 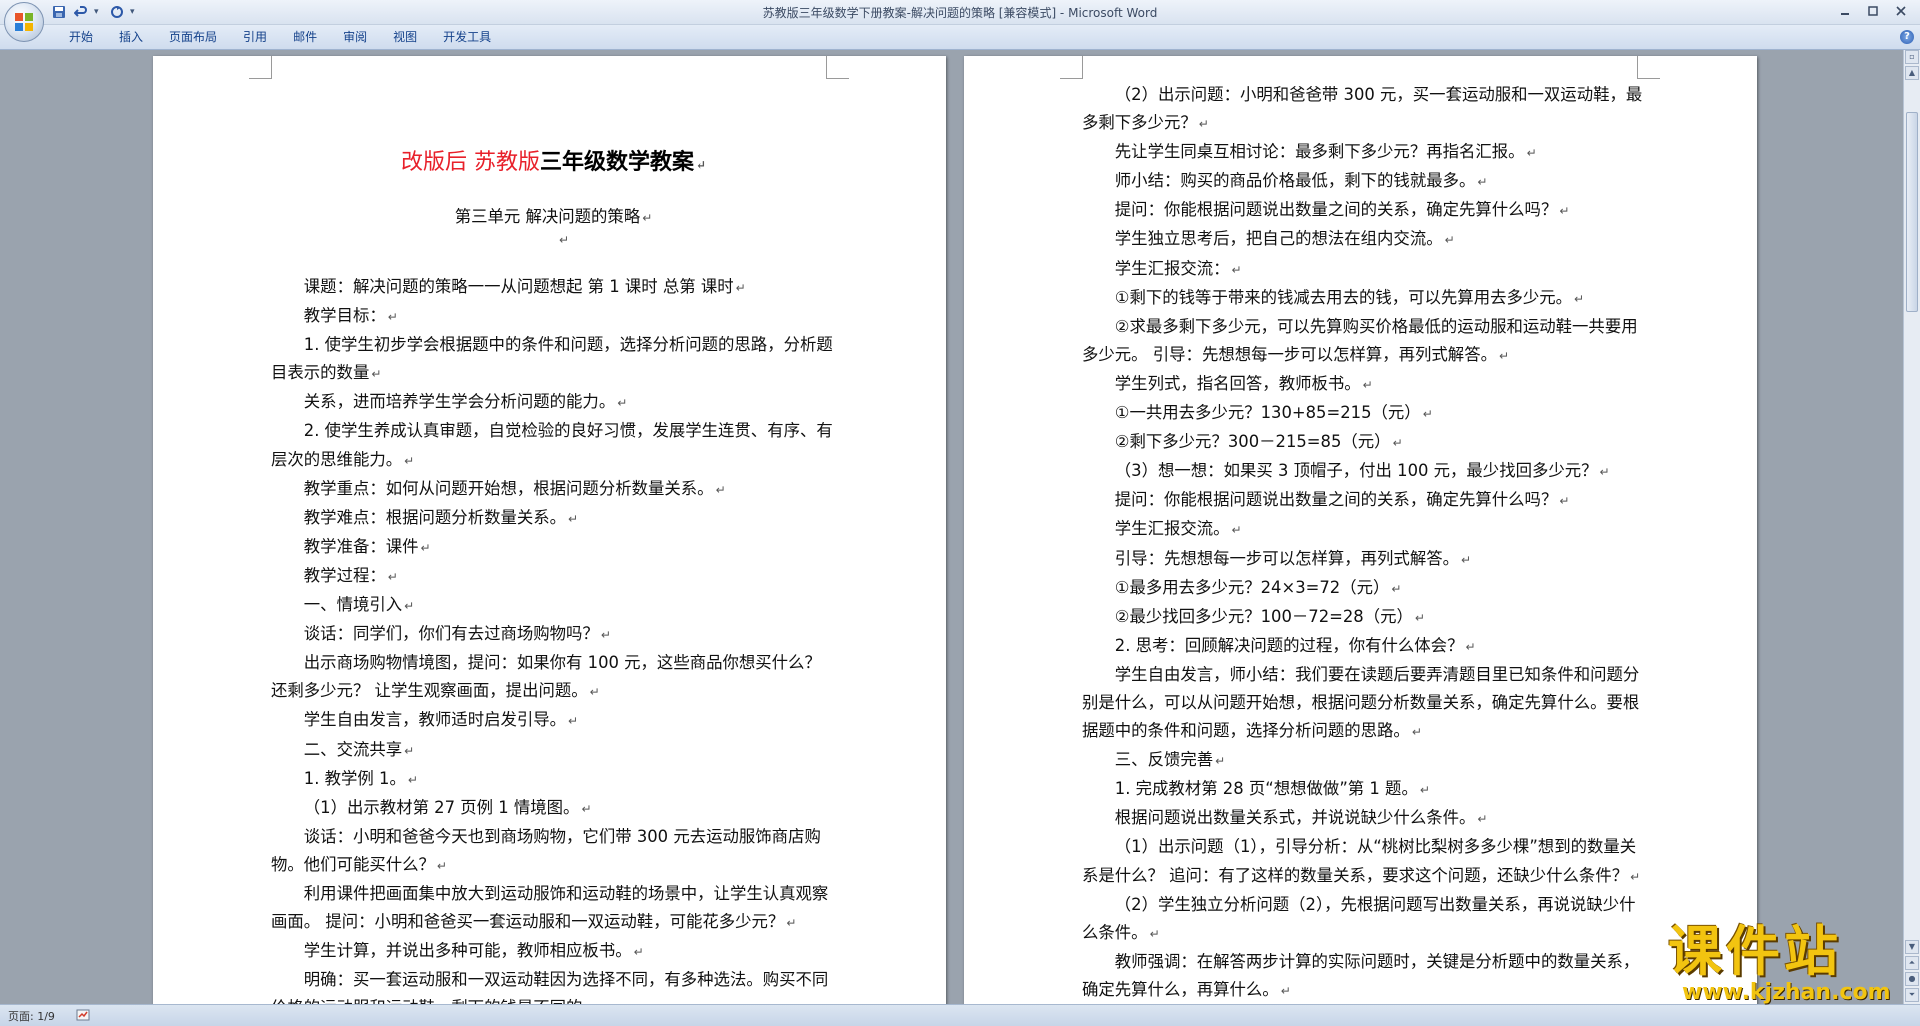 What do you see at coordinates (1263, 616) in the screenshot?
I see `paragraph-text: ②最少找回多少元？100－72=28（元）` at bounding box center [1263, 616].